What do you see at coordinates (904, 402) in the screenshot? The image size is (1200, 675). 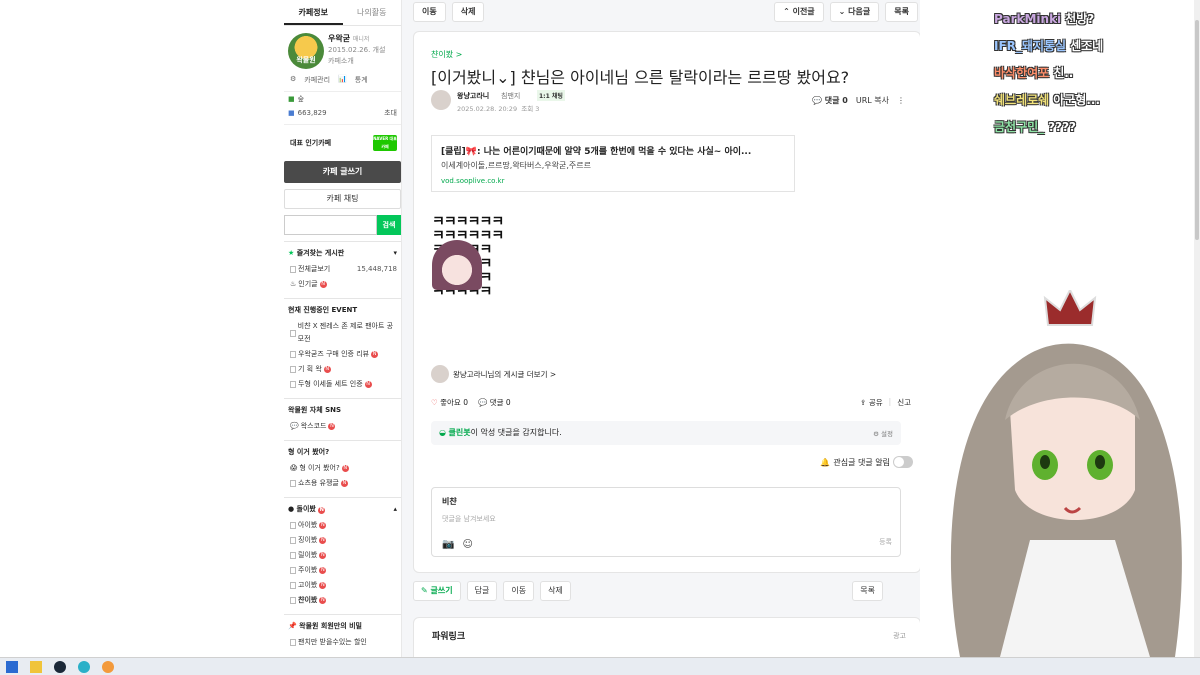 I see `report-button: 신고` at bounding box center [904, 402].